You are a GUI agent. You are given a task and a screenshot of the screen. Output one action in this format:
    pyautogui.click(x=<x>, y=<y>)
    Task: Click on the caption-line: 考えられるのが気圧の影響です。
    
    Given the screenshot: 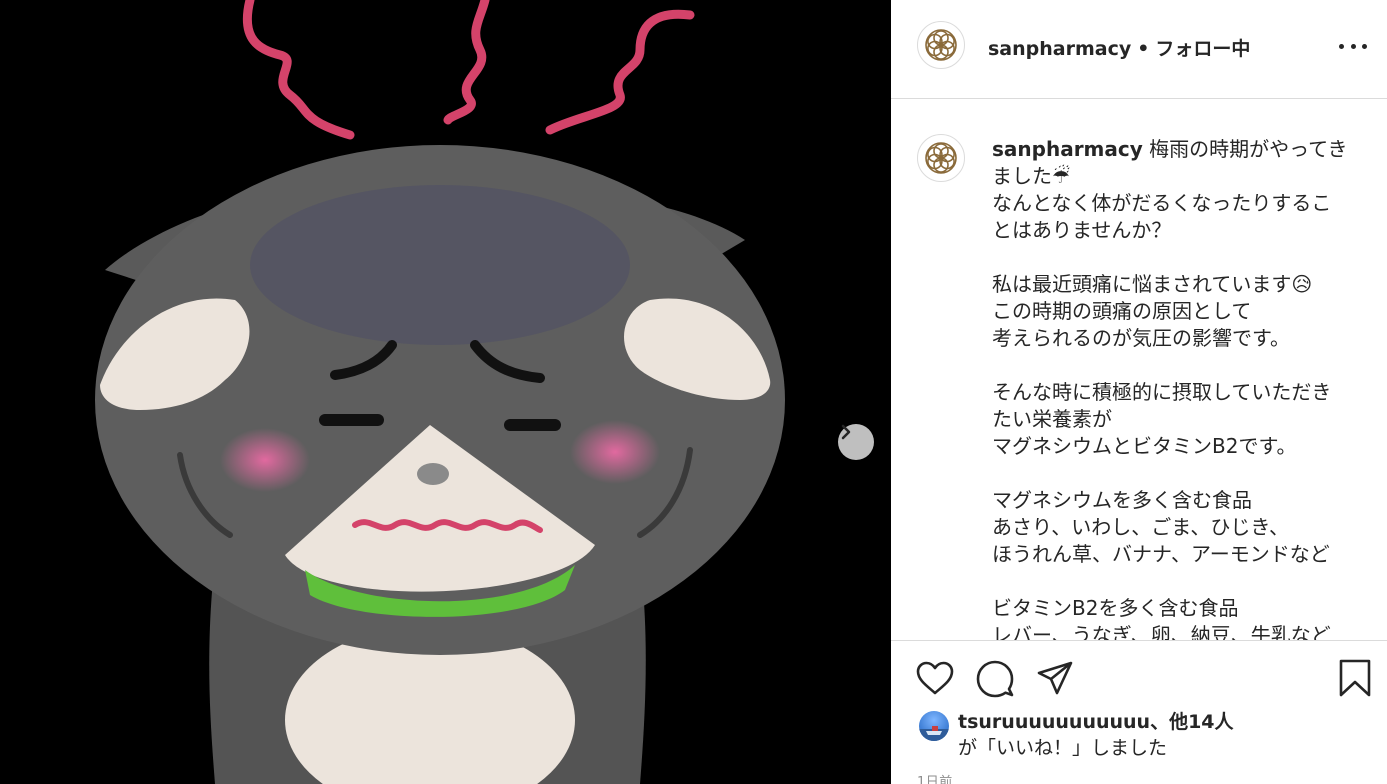 What is the action you would take?
    pyautogui.click(x=1141, y=338)
    